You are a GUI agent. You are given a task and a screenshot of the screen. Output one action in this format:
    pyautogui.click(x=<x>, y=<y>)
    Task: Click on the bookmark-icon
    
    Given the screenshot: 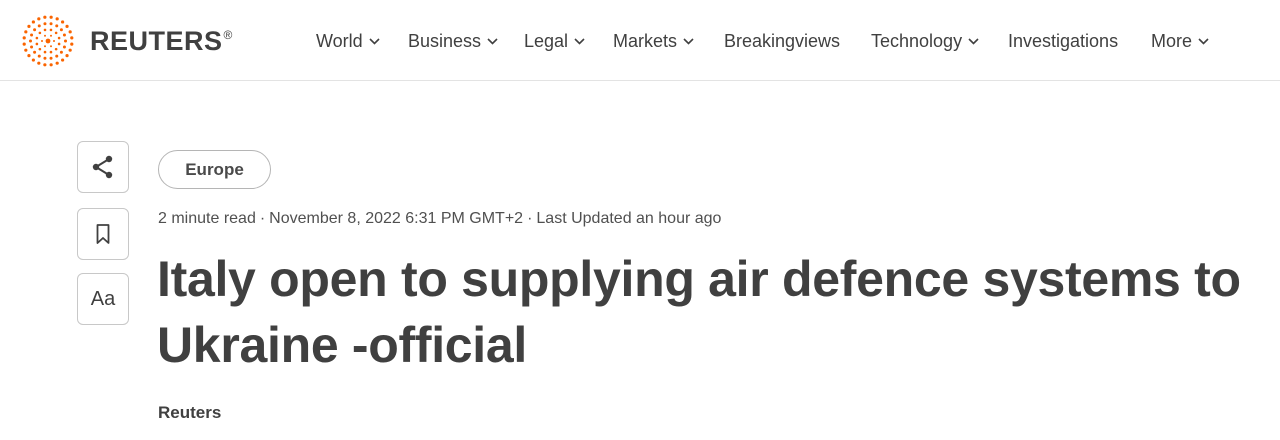 What is the action you would take?
    pyautogui.click(x=103, y=234)
    